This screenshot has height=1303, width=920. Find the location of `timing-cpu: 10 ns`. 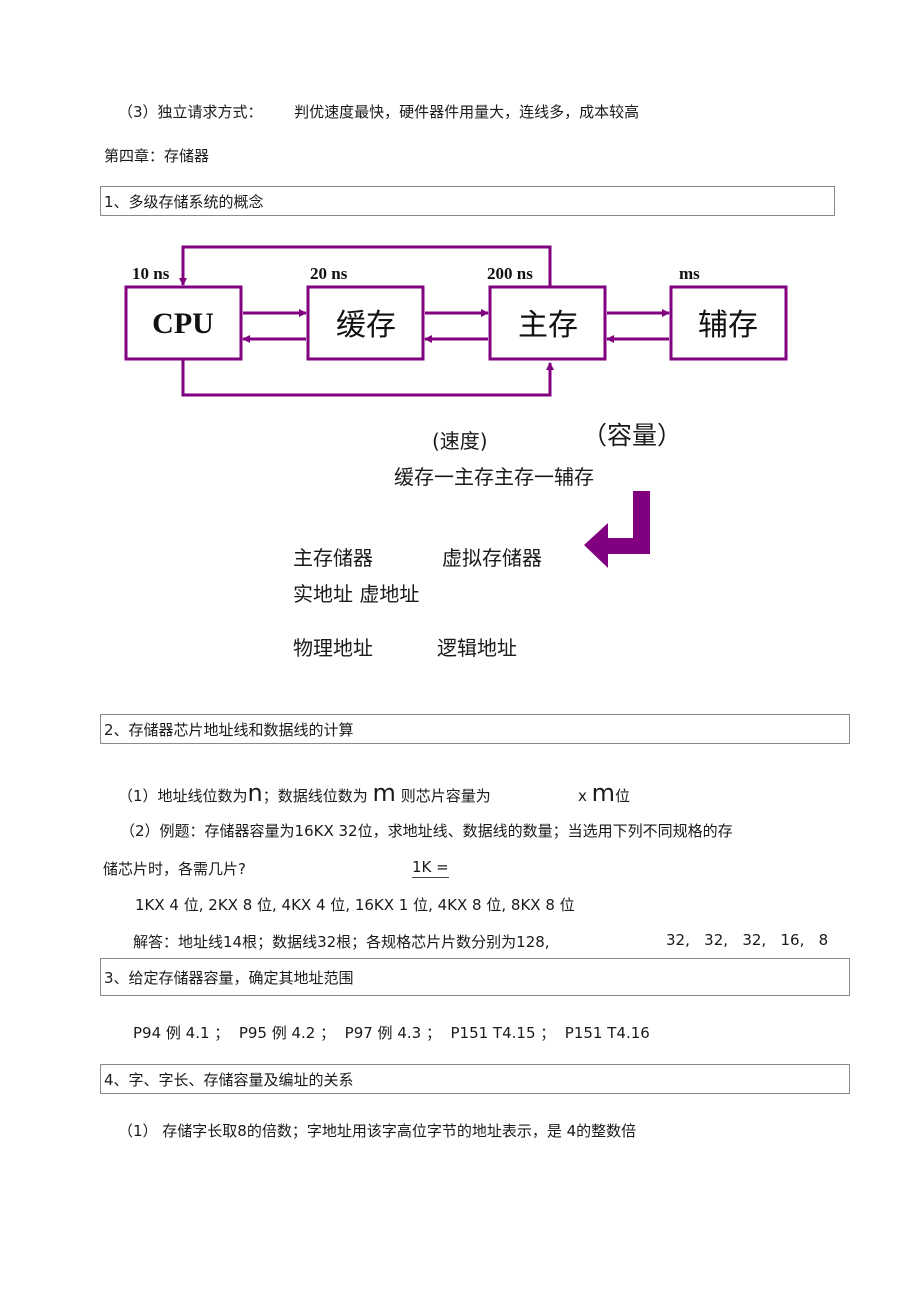

timing-cpu: 10 ns is located at coordinates (151, 273).